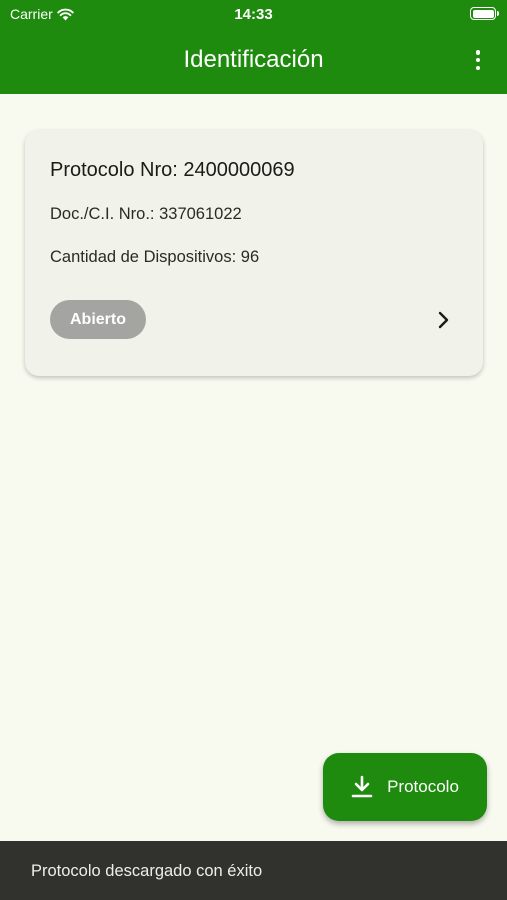 The width and height of the screenshot is (507, 900). Describe the element at coordinates (478, 60) in the screenshot. I see `more-vertical-icon` at that location.